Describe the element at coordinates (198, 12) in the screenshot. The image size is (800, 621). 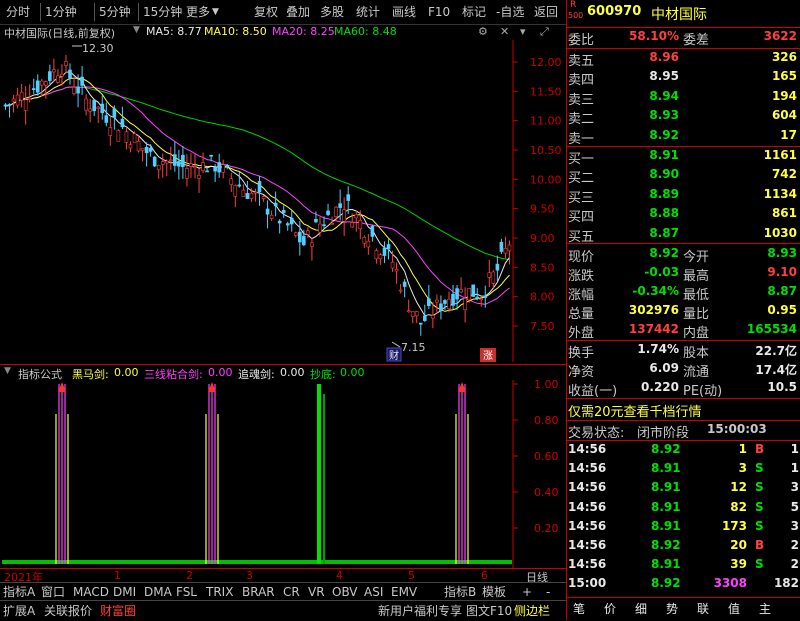
I see `more-menu: 更多` at that location.